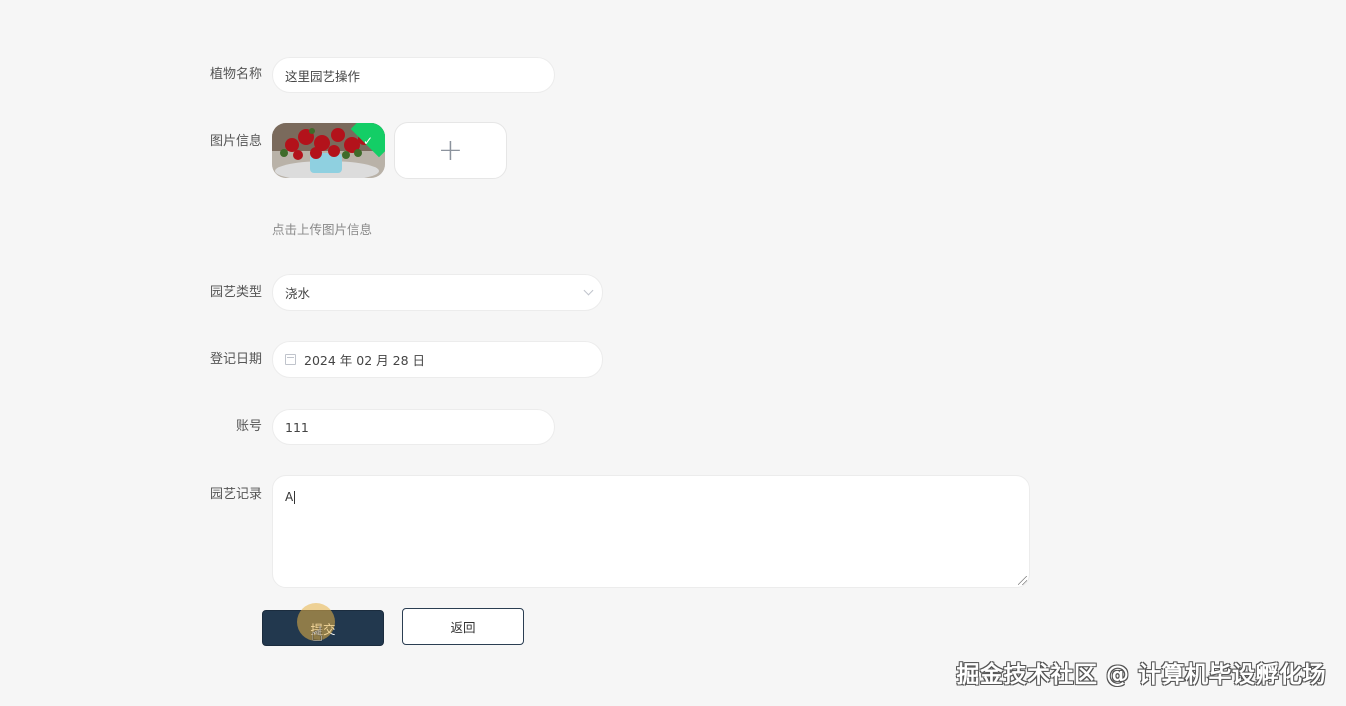 The image size is (1346, 706). What do you see at coordinates (295, 497) in the screenshot?
I see `text-caret` at bounding box center [295, 497].